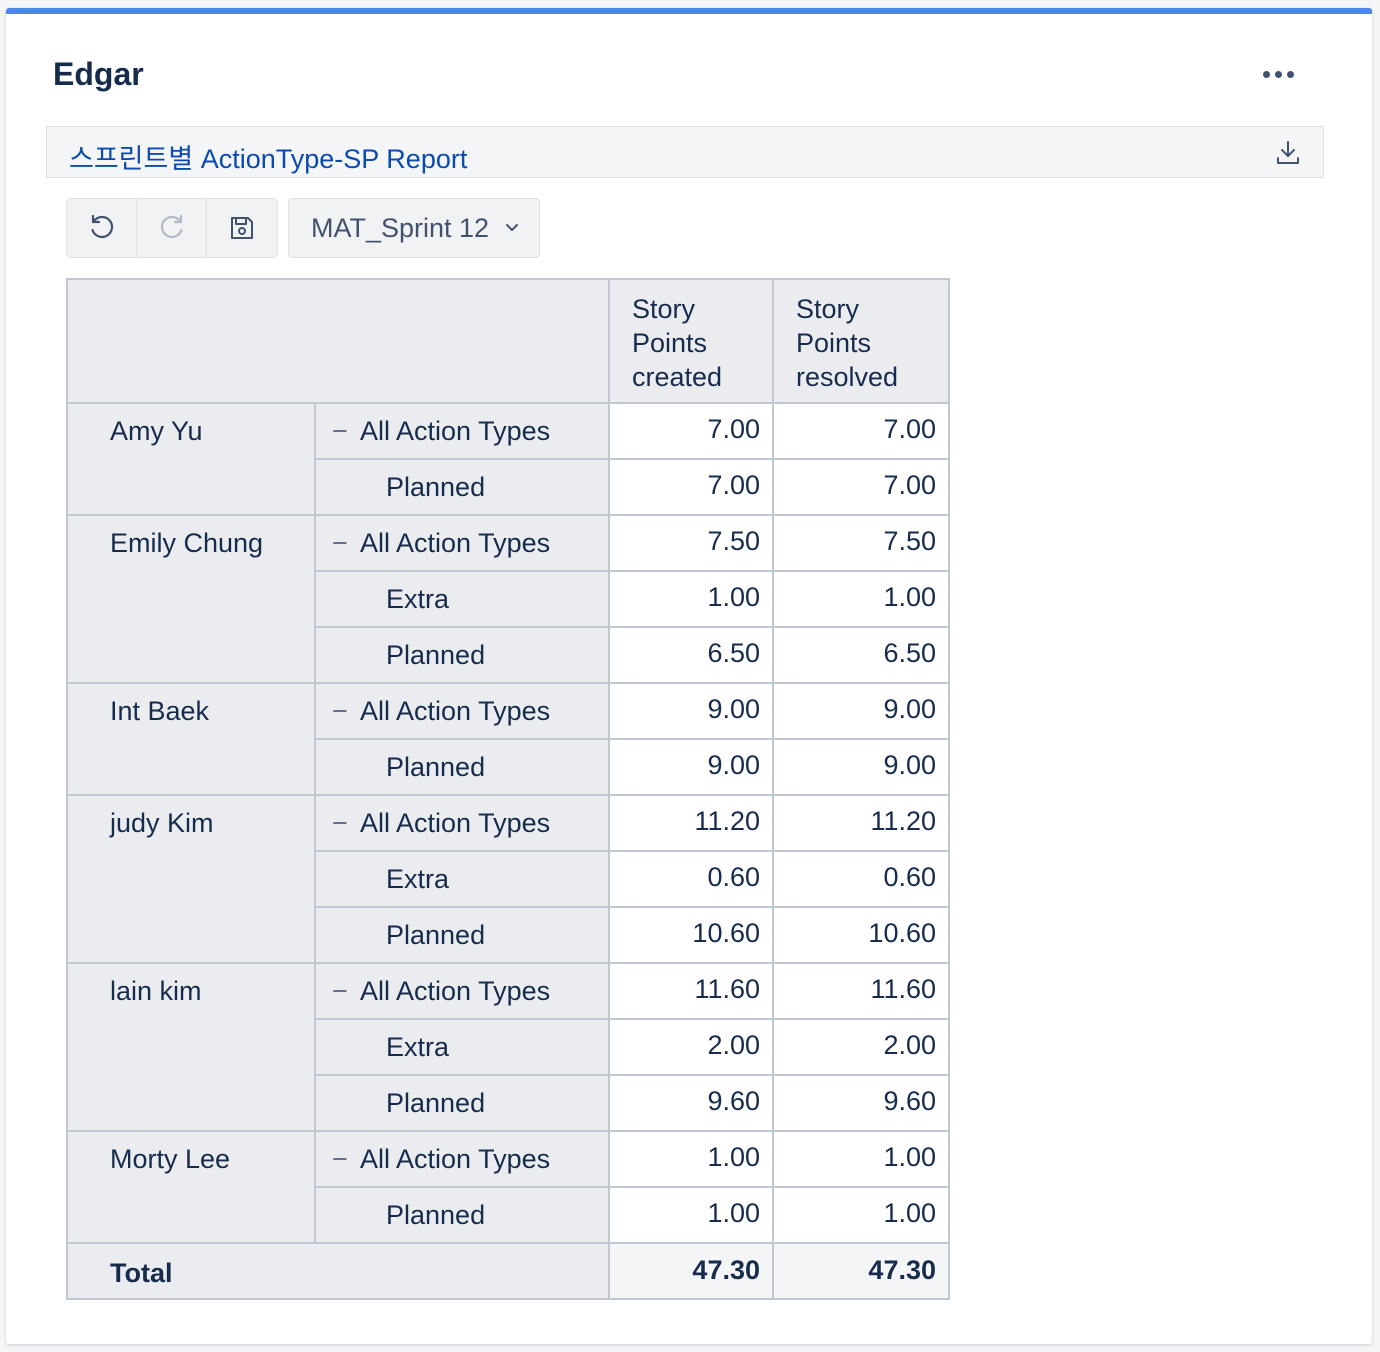 This screenshot has width=1380, height=1352. I want to click on cell-resolved: 6.50, so click(861, 655).